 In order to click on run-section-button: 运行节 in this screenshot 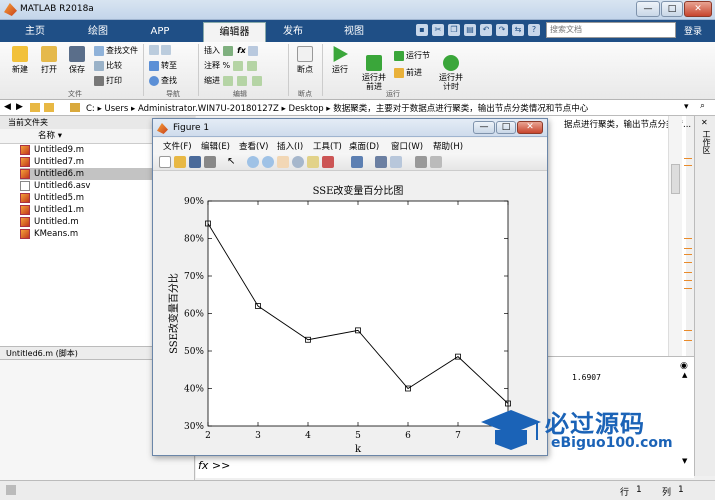, I will do `click(412, 55)`.